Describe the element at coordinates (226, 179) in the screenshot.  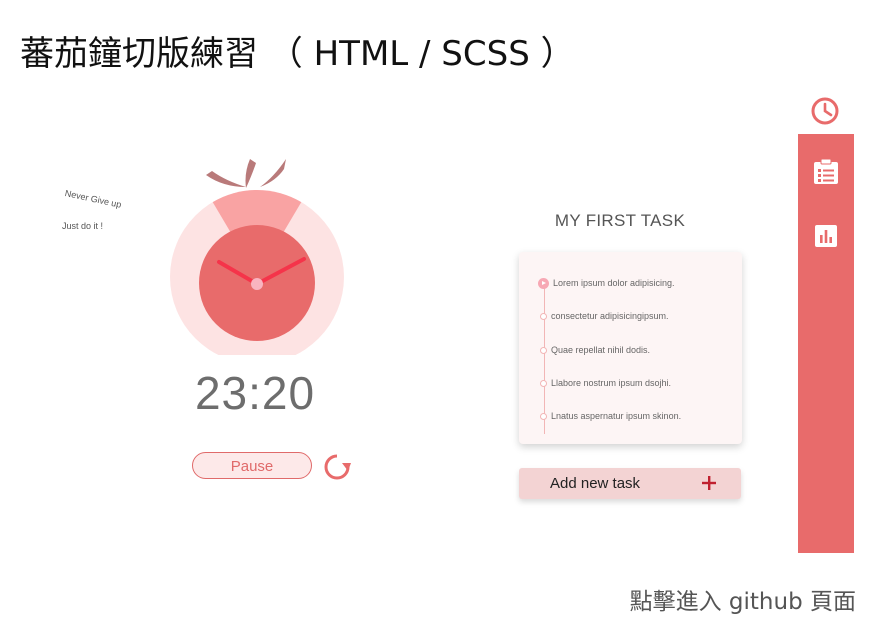
I see `tomato-stem-left` at that location.